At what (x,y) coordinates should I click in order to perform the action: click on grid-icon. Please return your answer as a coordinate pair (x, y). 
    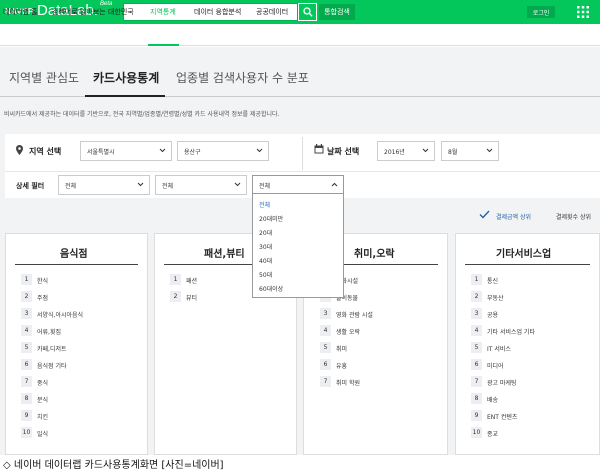
    Looking at the image, I should click on (583, 12).